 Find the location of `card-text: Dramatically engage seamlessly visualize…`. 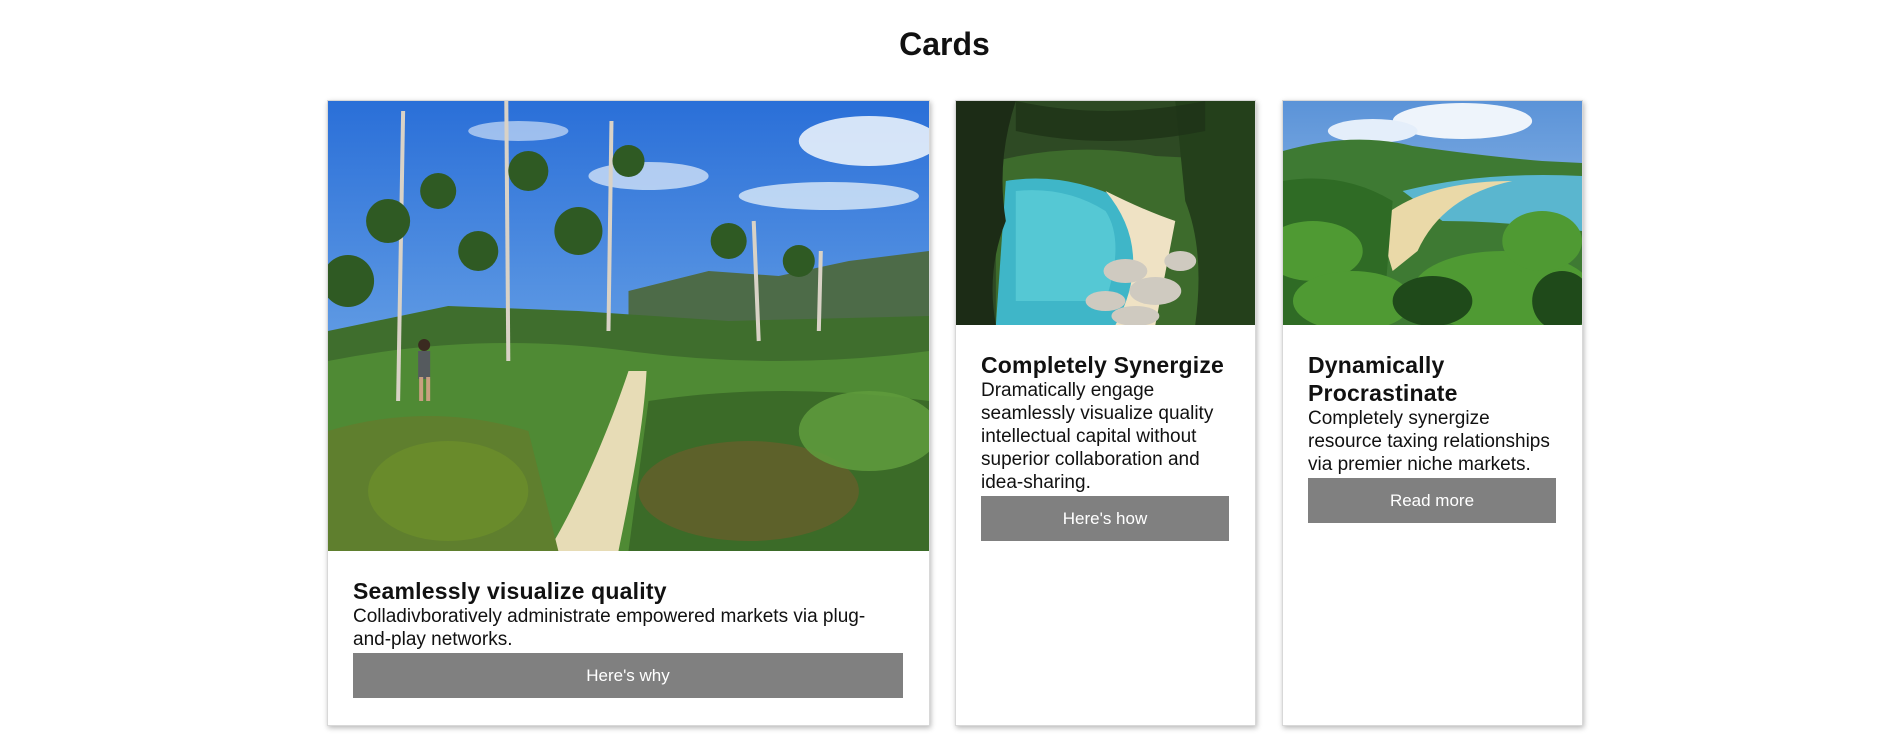

card-text: Dramatically engage seamlessly visualize… is located at coordinates (1097, 436).